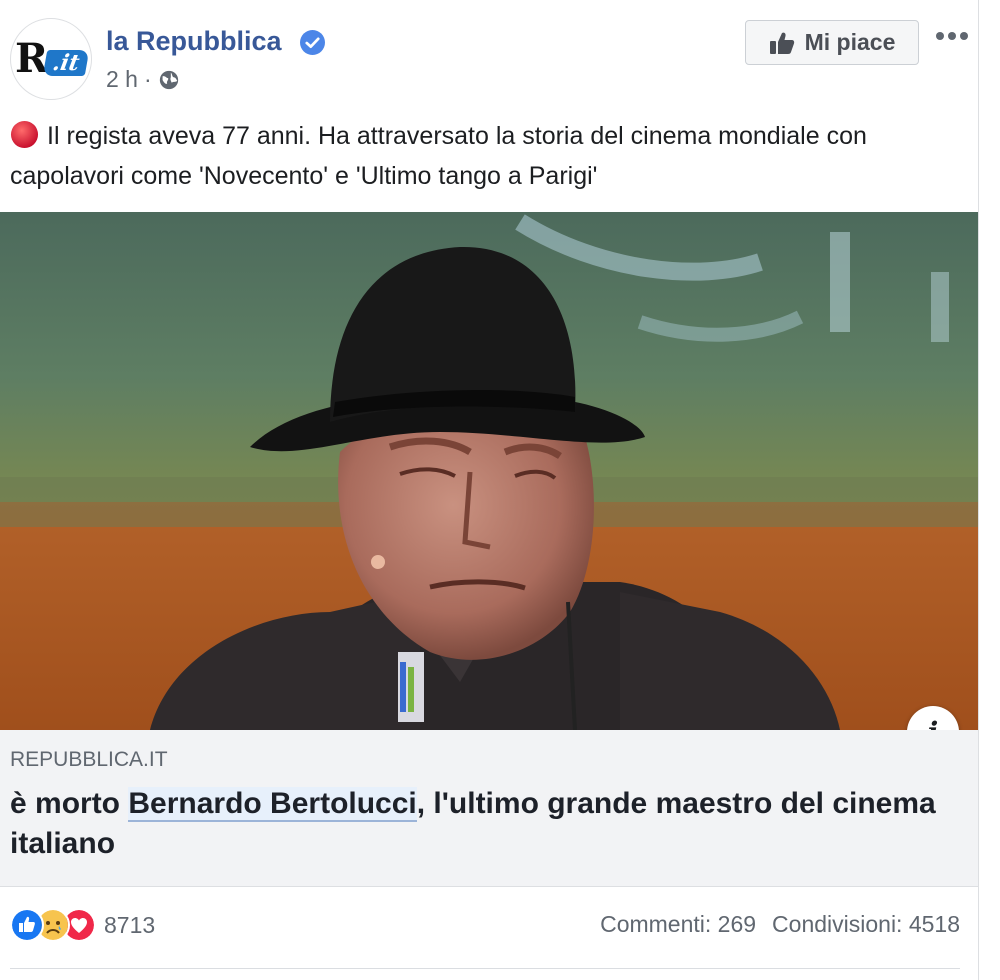 This screenshot has height=980, width=1000. I want to click on more-options-icon, so click(952, 36).